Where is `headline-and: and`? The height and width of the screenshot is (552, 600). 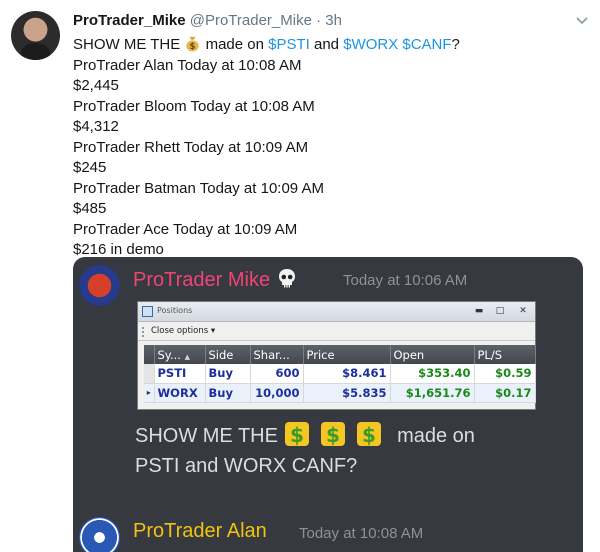
headline-and: and is located at coordinates (326, 44).